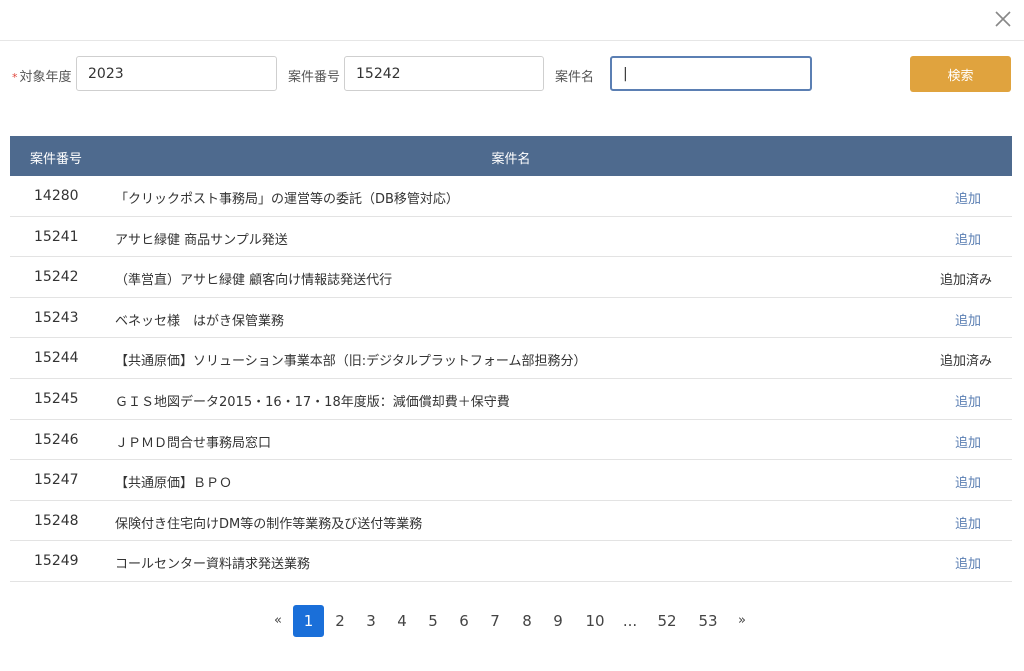 The width and height of the screenshot is (1024, 671). What do you see at coordinates (308, 621) in the screenshot?
I see `page-1: 1` at bounding box center [308, 621].